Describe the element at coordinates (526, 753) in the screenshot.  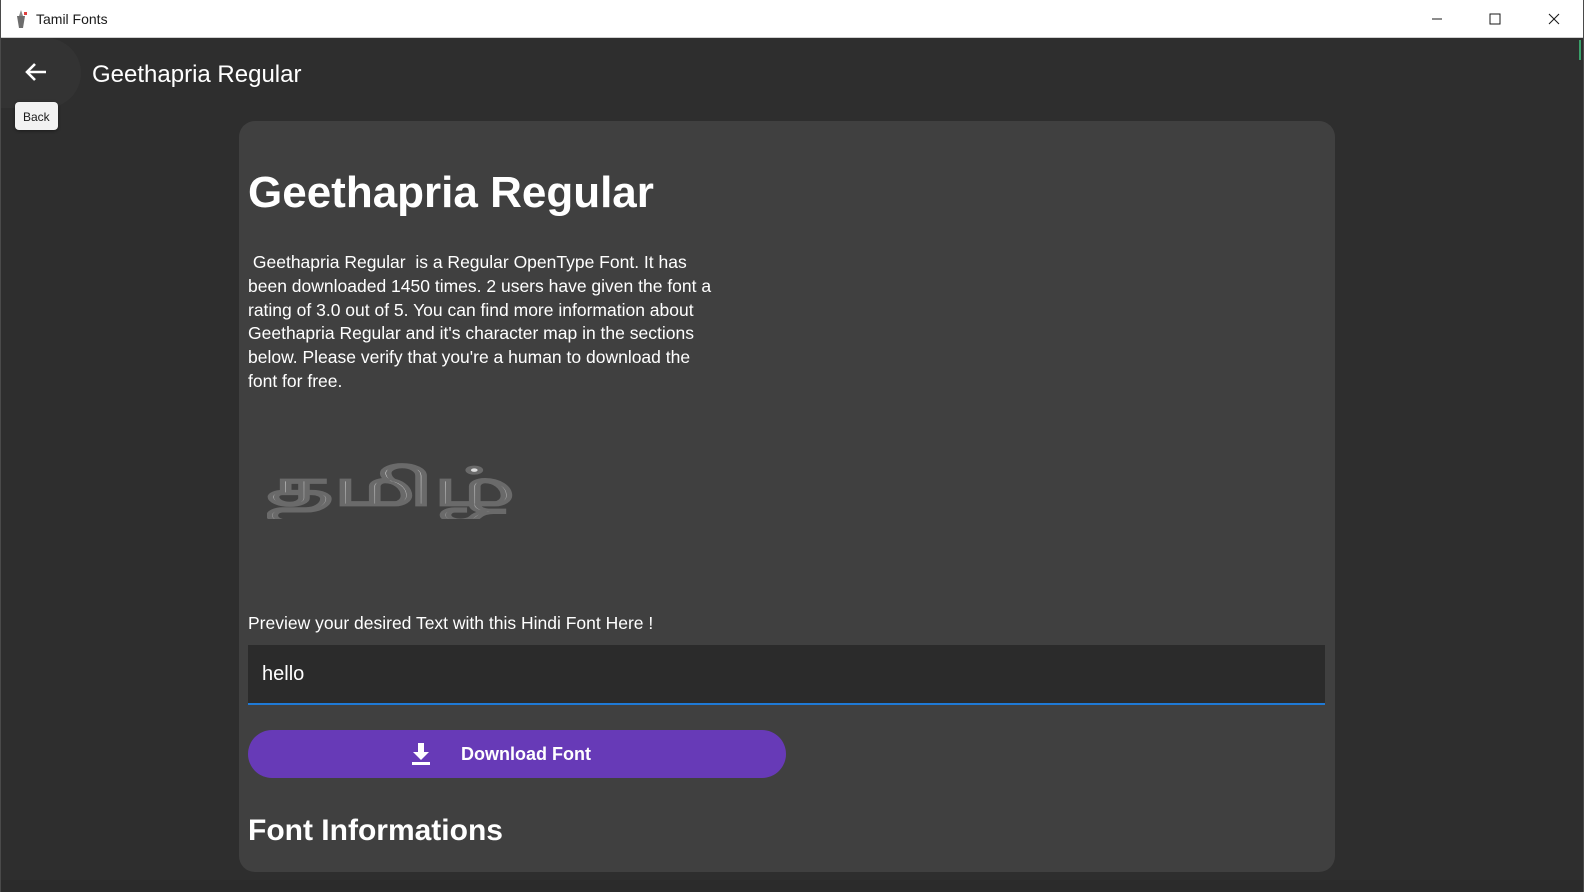
I see `download-font-label: Download Font` at that location.